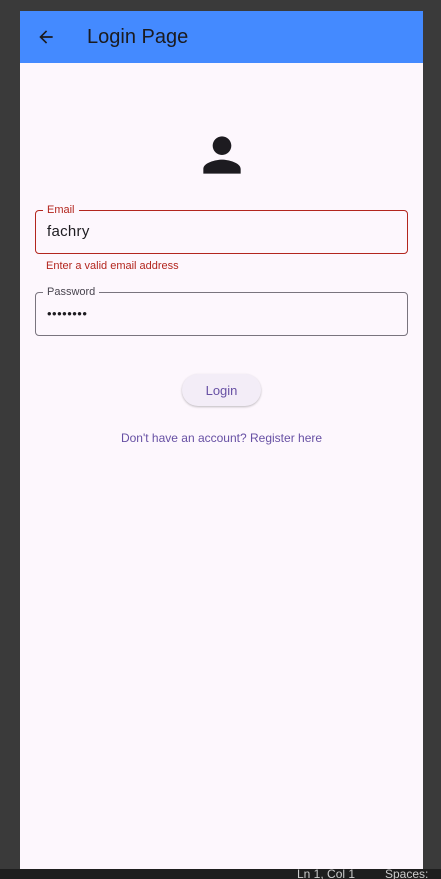 Image resolution: width=441 pixels, height=879 pixels. Describe the element at coordinates (112, 266) in the screenshot. I see `email-error-text: Enter a valid email address` at that location.